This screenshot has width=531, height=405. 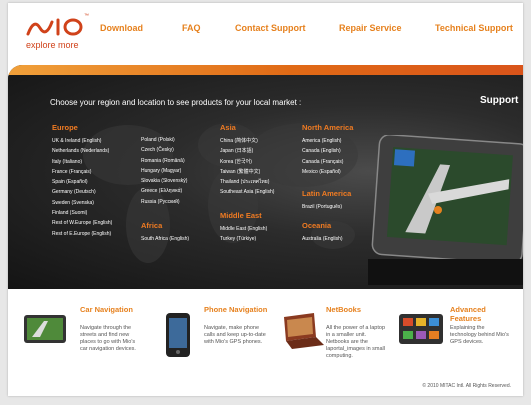 What do you see at coordinates (164, 150) in the screenshot?
I see `locale-link: Czech (Česky)` at bounding box center [164, 150].